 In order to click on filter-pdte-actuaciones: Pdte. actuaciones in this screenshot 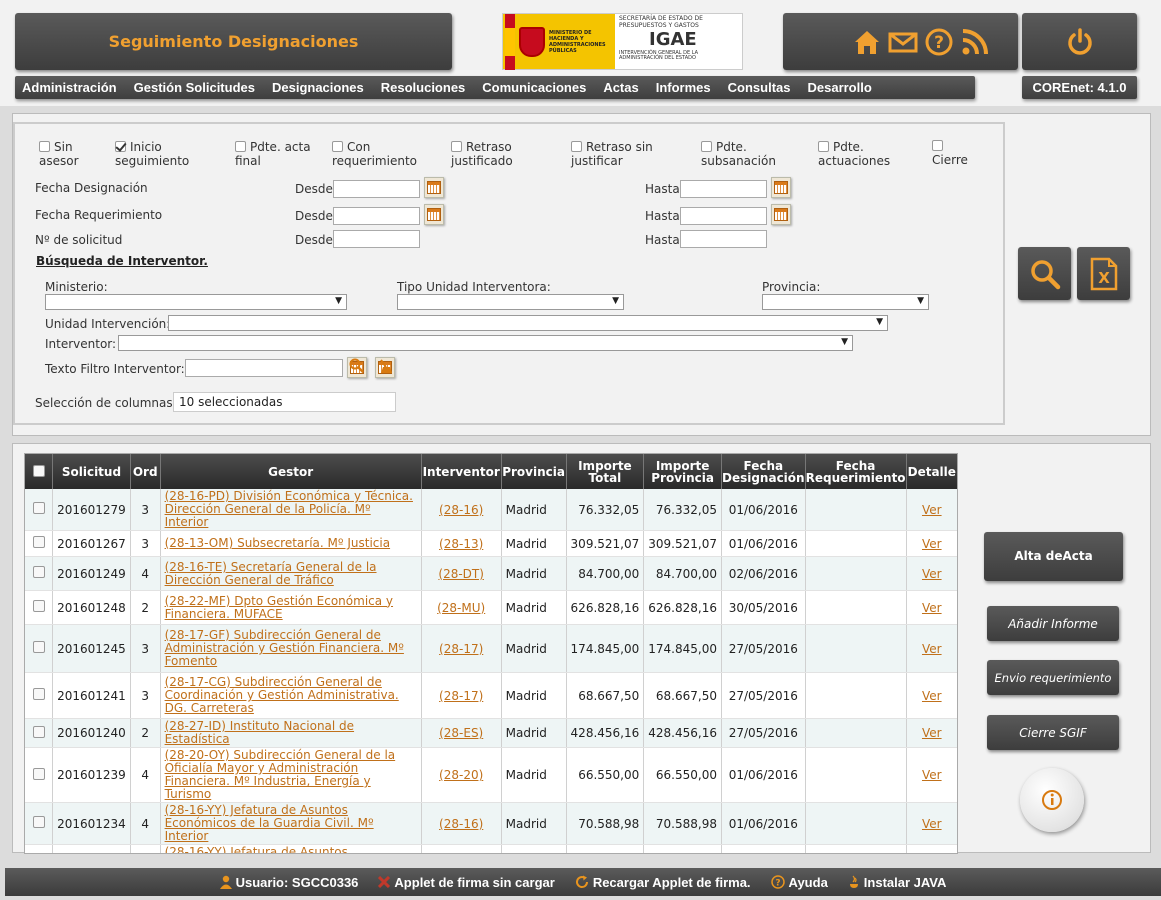, I will do `click(858, 154)`.